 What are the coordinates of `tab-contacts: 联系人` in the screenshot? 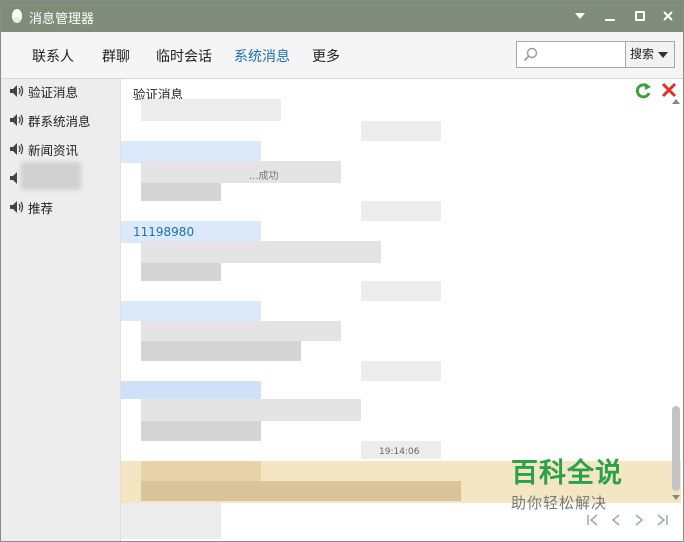 It's located at (53, 56).